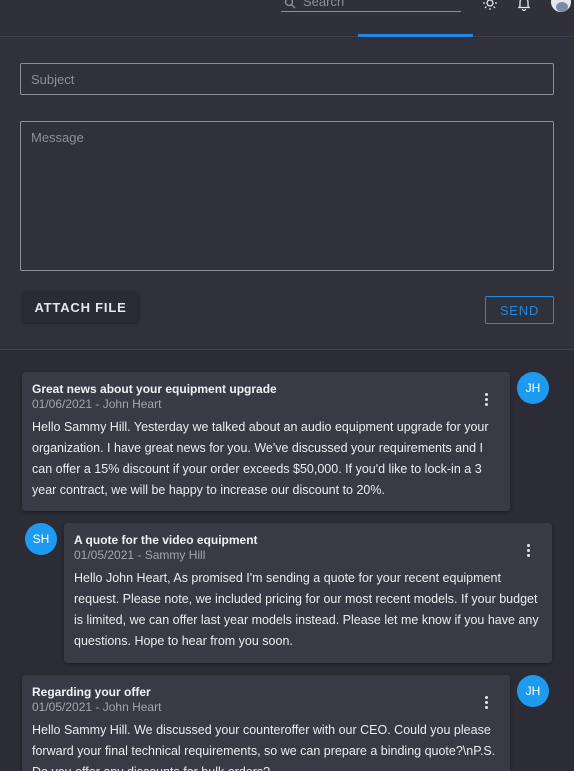 The image size is (574, 771). Describe the element at coordinates (41, 539) in the screenshot. I see `sender-avatar: SH` at that location.